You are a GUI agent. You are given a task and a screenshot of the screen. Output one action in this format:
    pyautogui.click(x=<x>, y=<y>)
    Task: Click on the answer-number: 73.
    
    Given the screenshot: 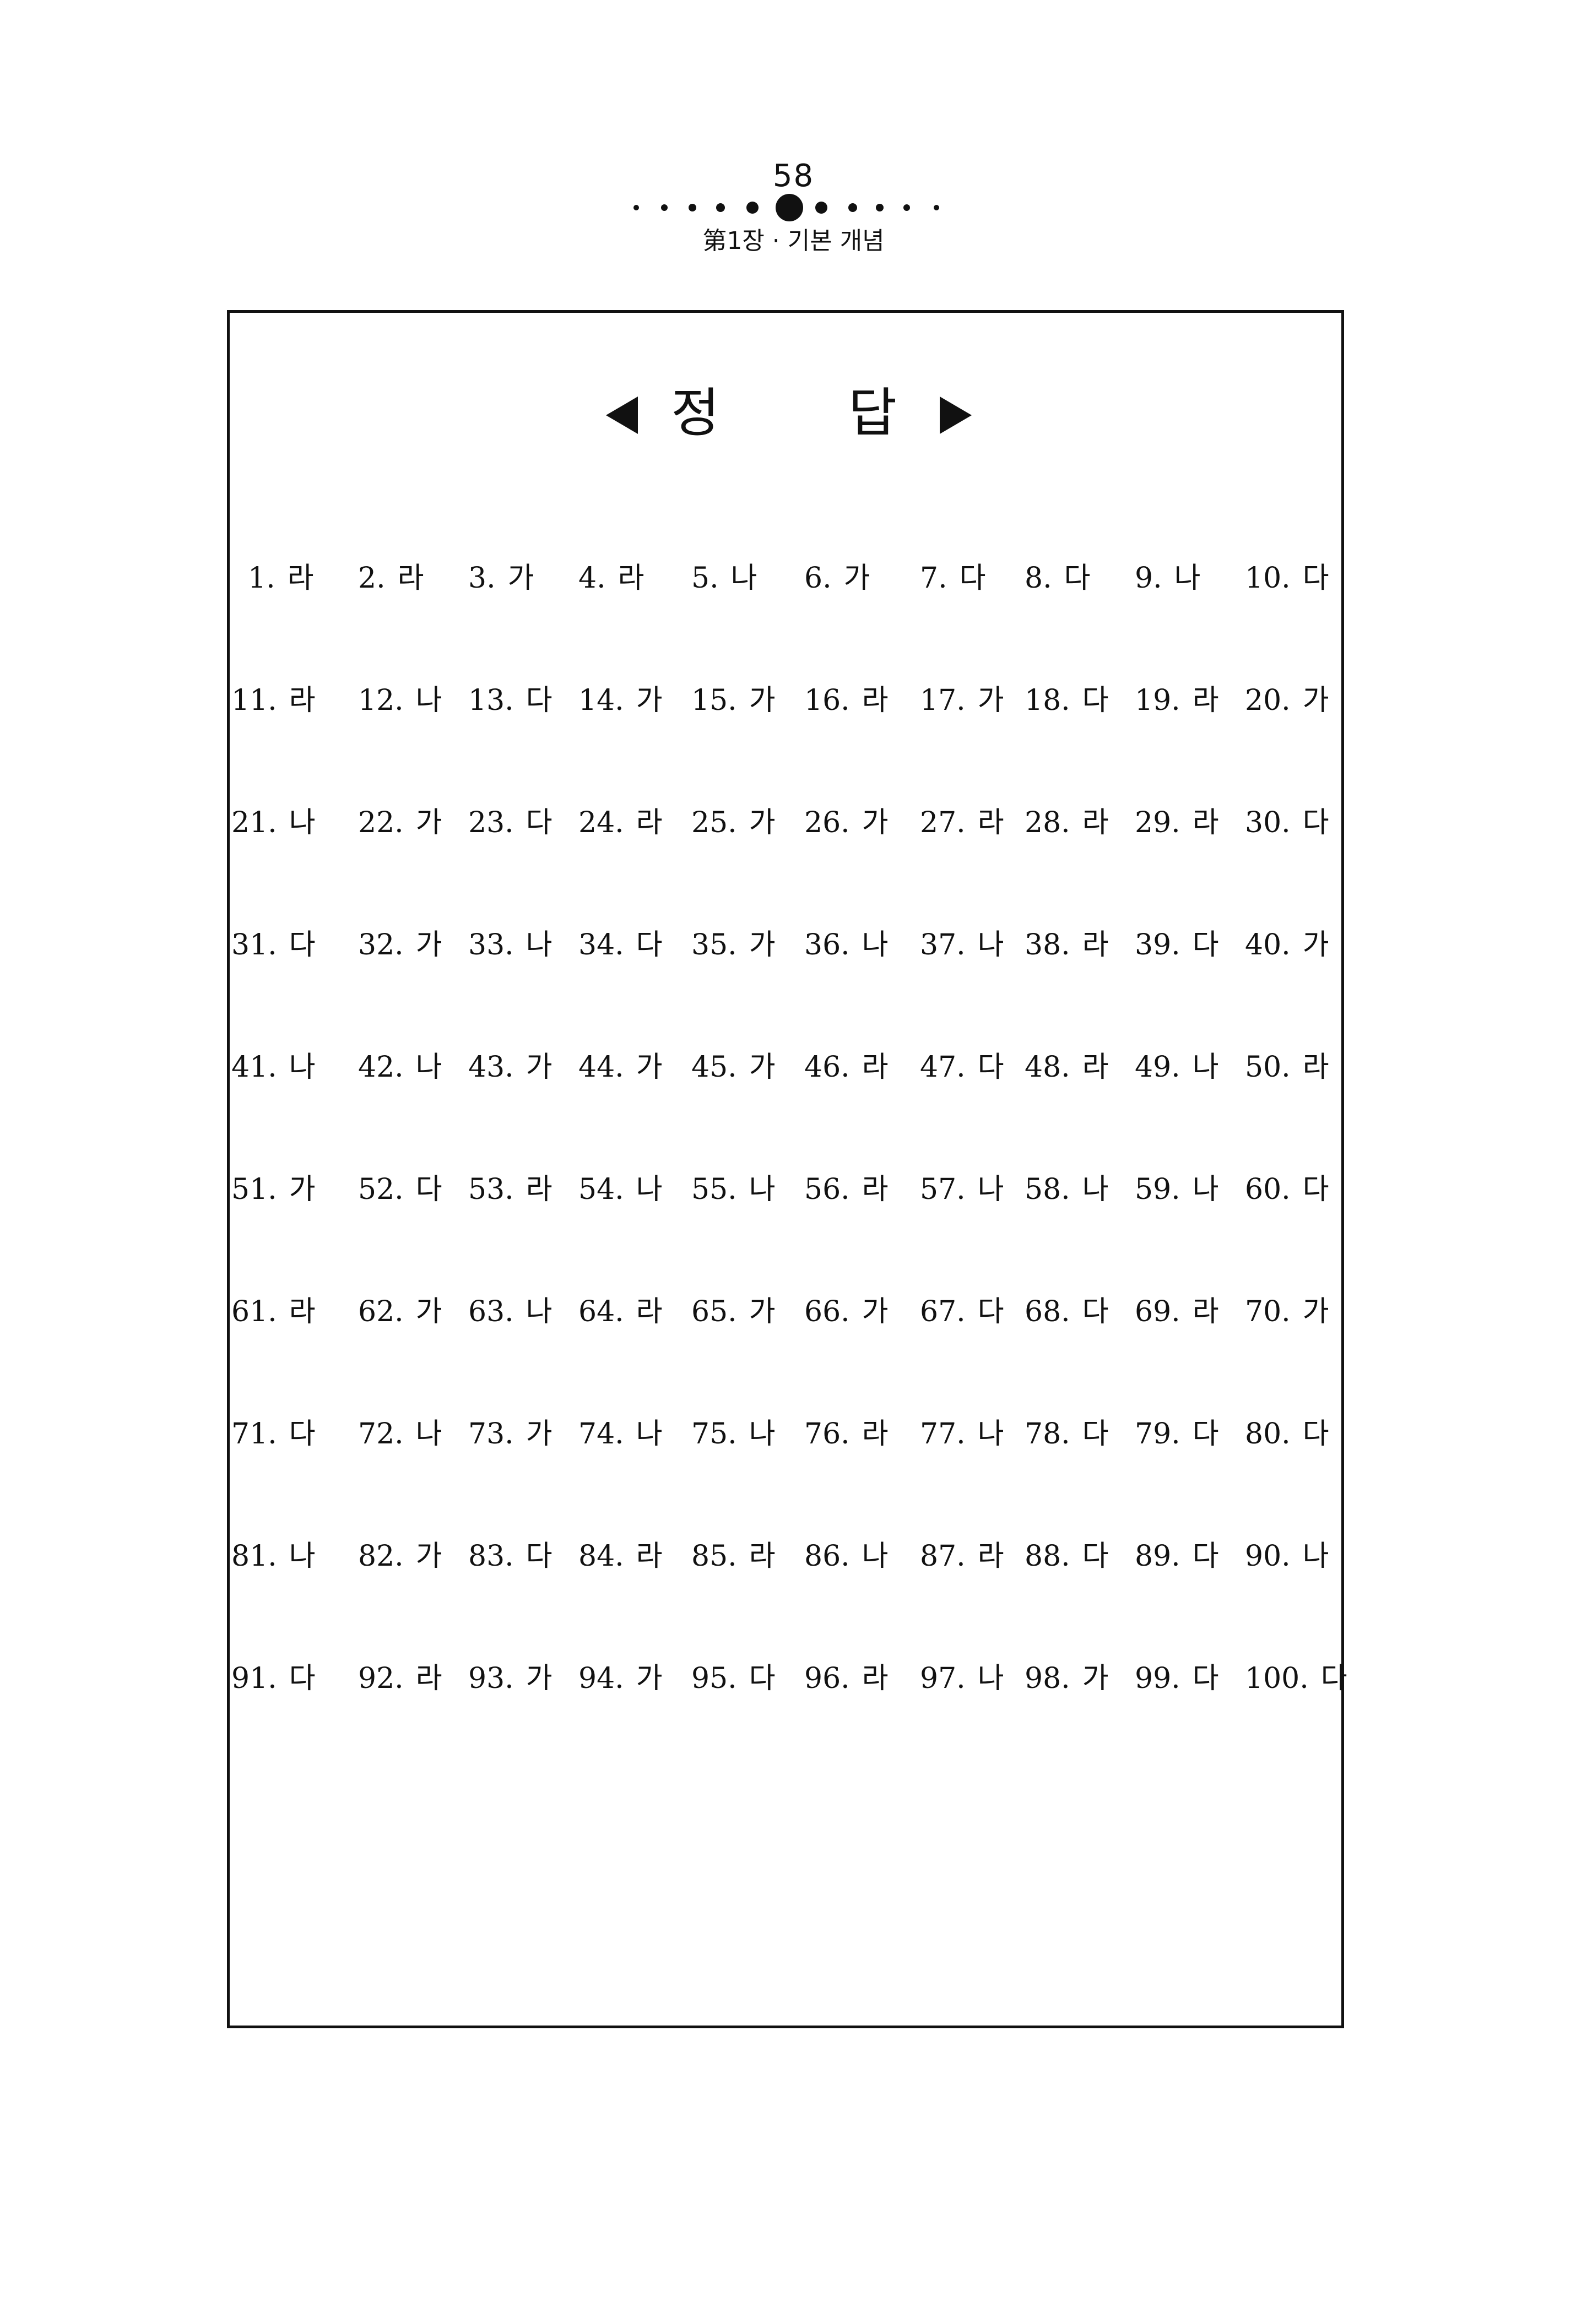 What is the action you would take?
    pyautogui.click(x=491, y=1434)
    